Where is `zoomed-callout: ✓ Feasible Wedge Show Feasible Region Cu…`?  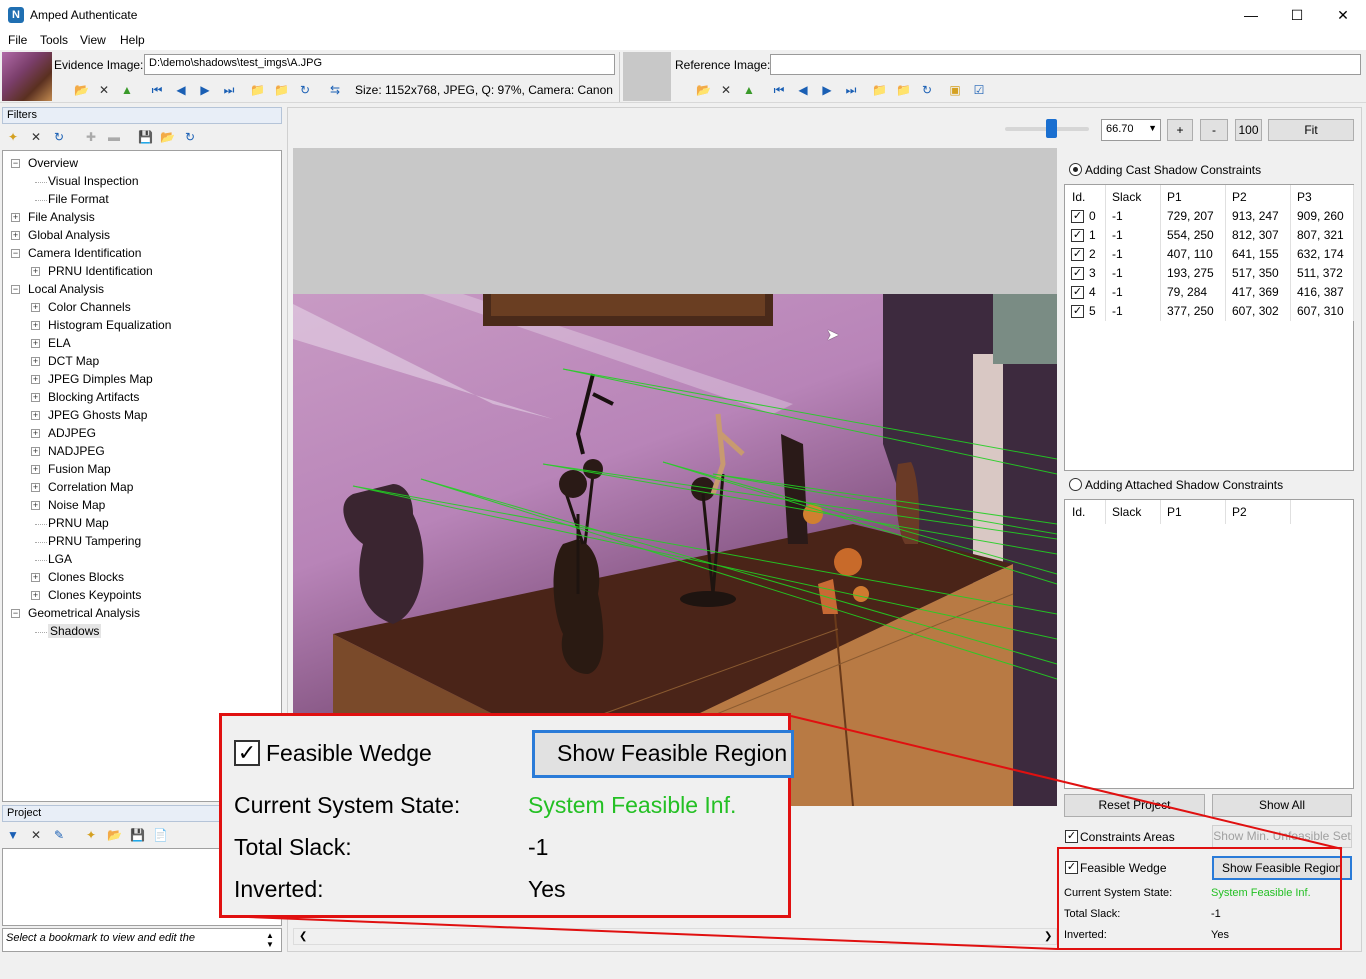 zoomed-callout: ✓ Feasible Wedge Show Feasible Region Cu… is located at coordinates (506, 815).